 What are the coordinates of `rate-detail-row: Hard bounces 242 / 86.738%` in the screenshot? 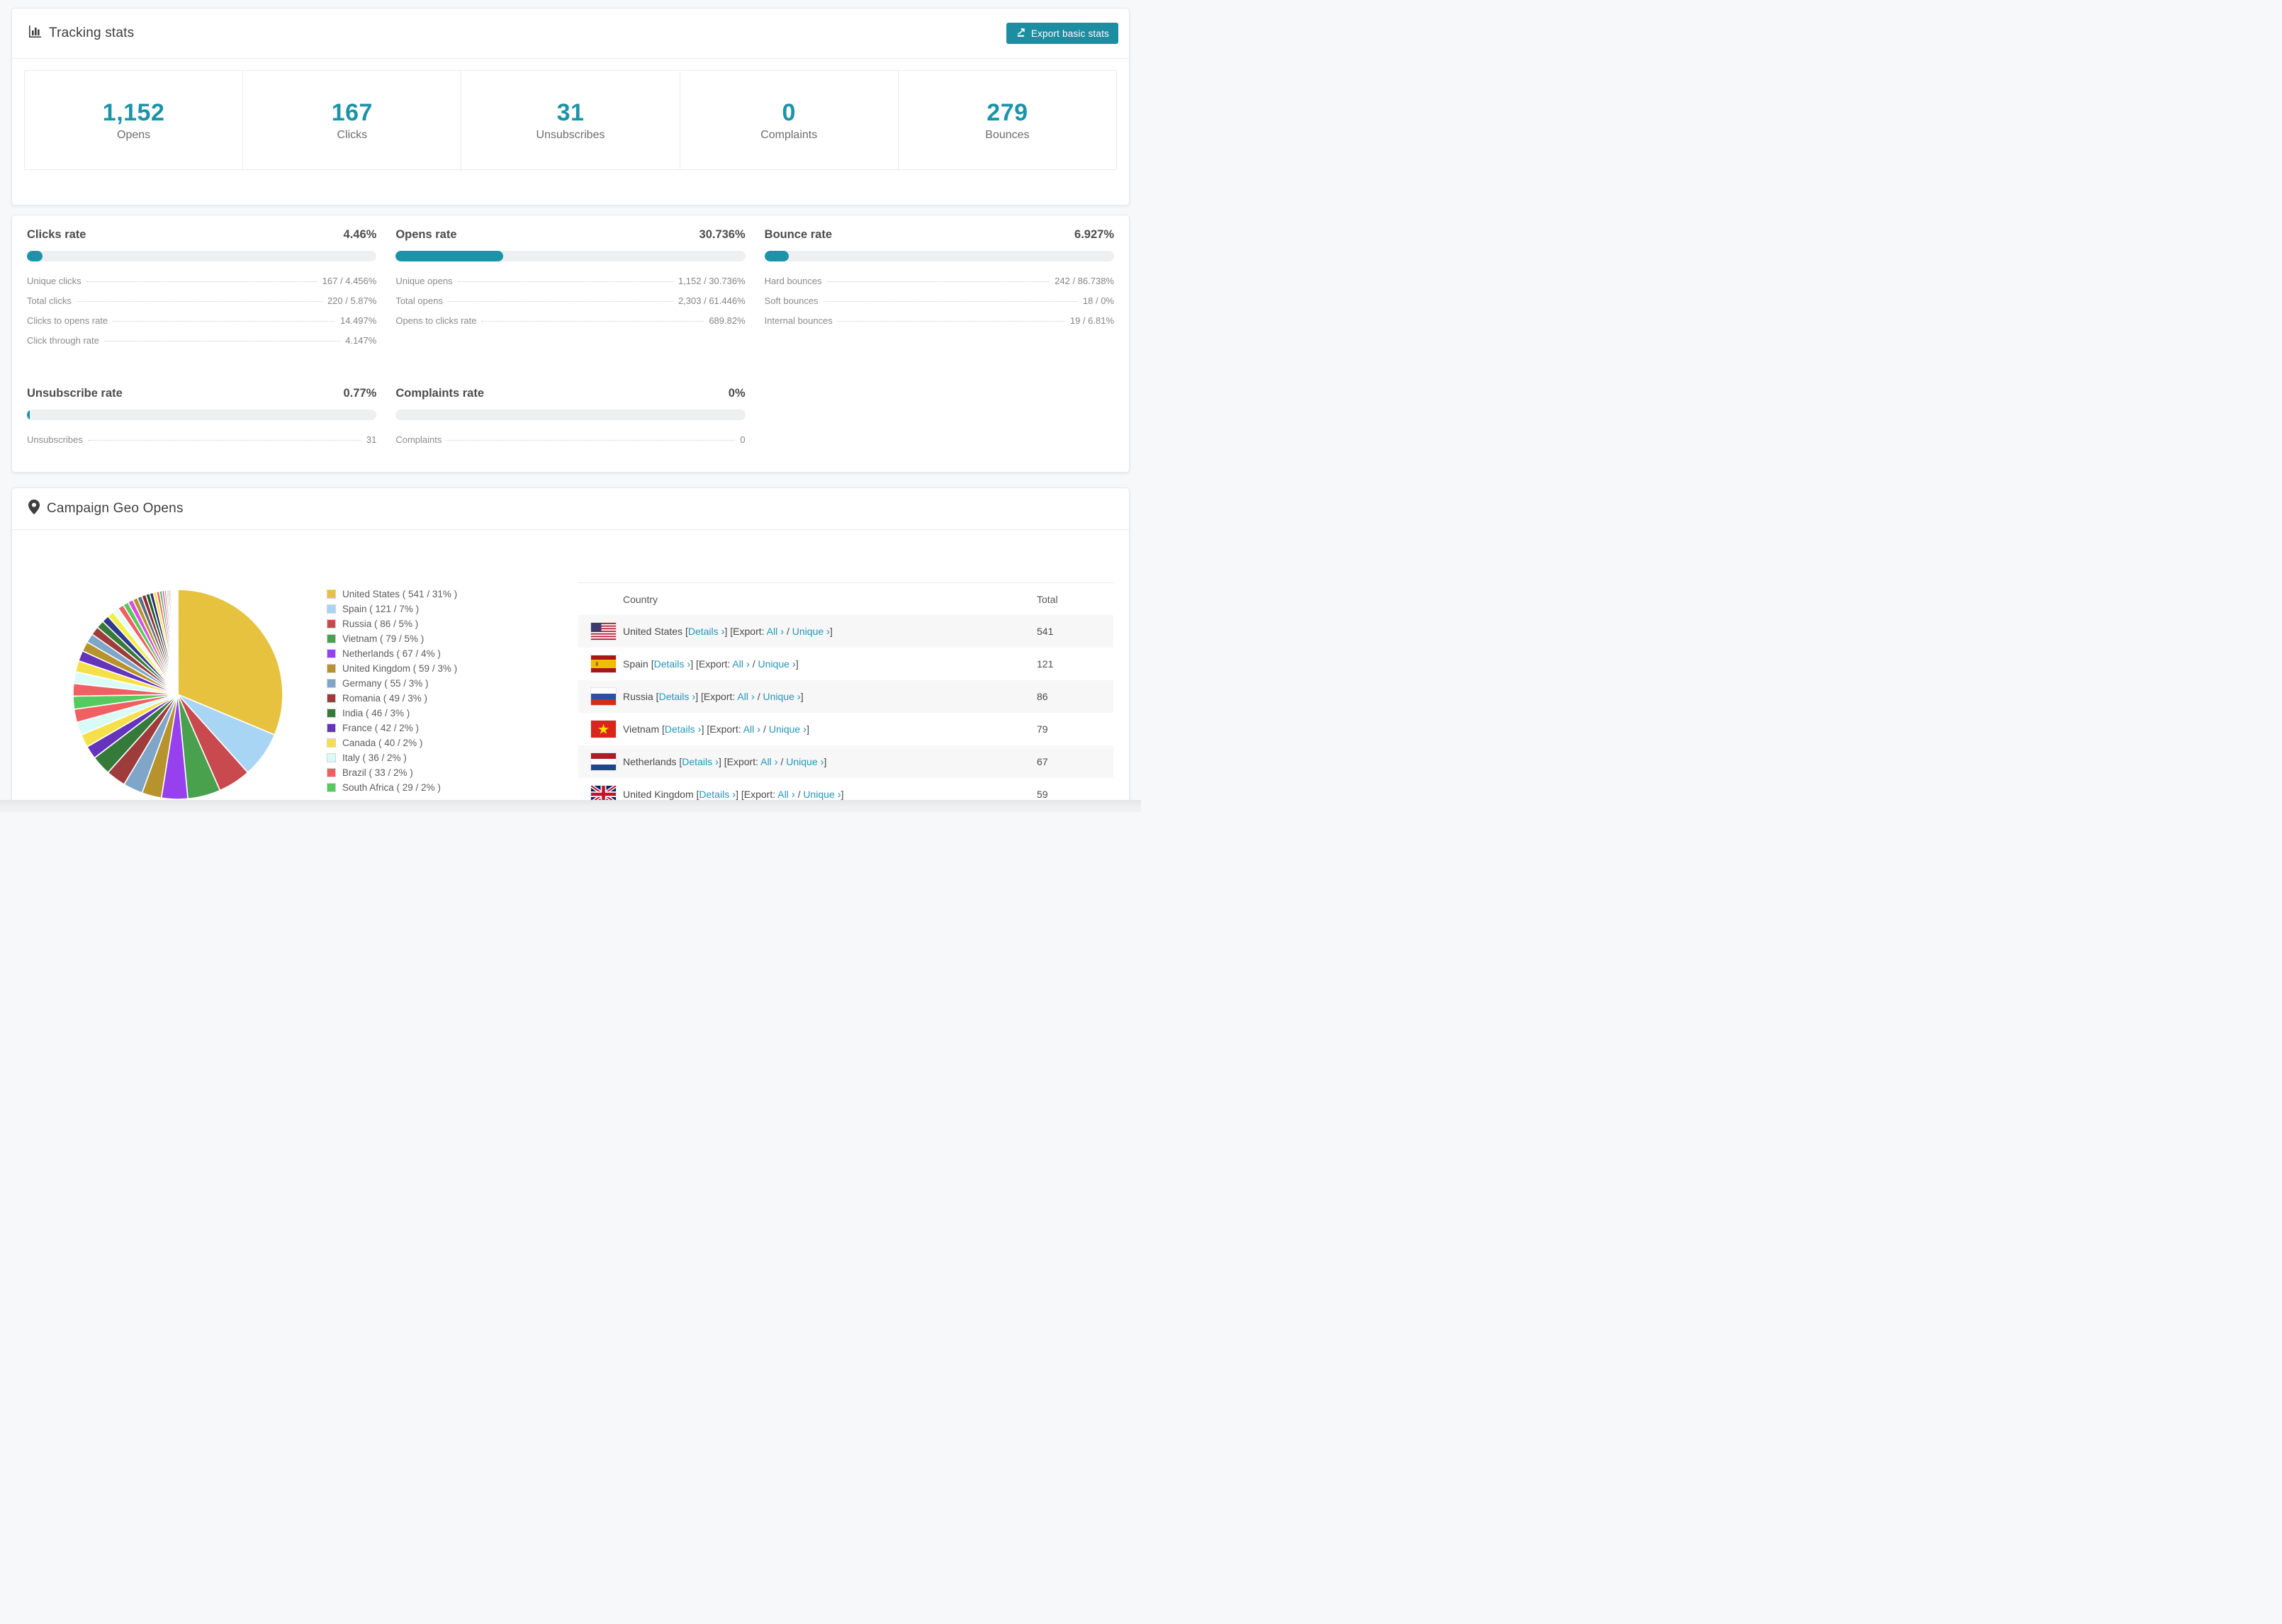 It's located at (940, 281).